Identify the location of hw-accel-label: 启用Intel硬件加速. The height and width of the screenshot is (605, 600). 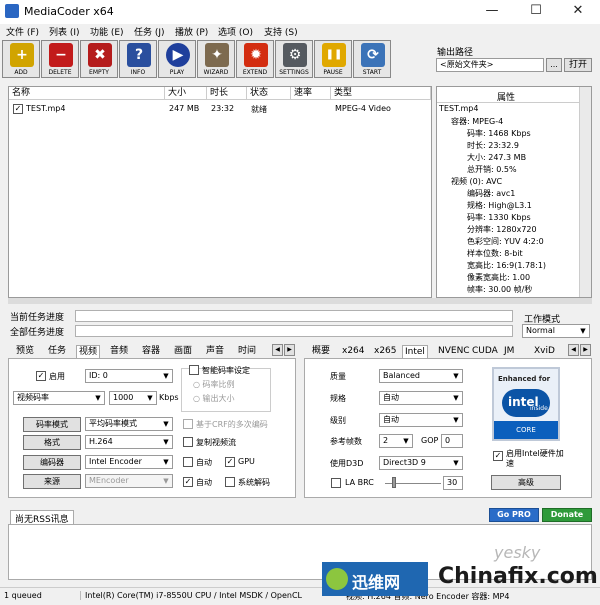
(535, 458).